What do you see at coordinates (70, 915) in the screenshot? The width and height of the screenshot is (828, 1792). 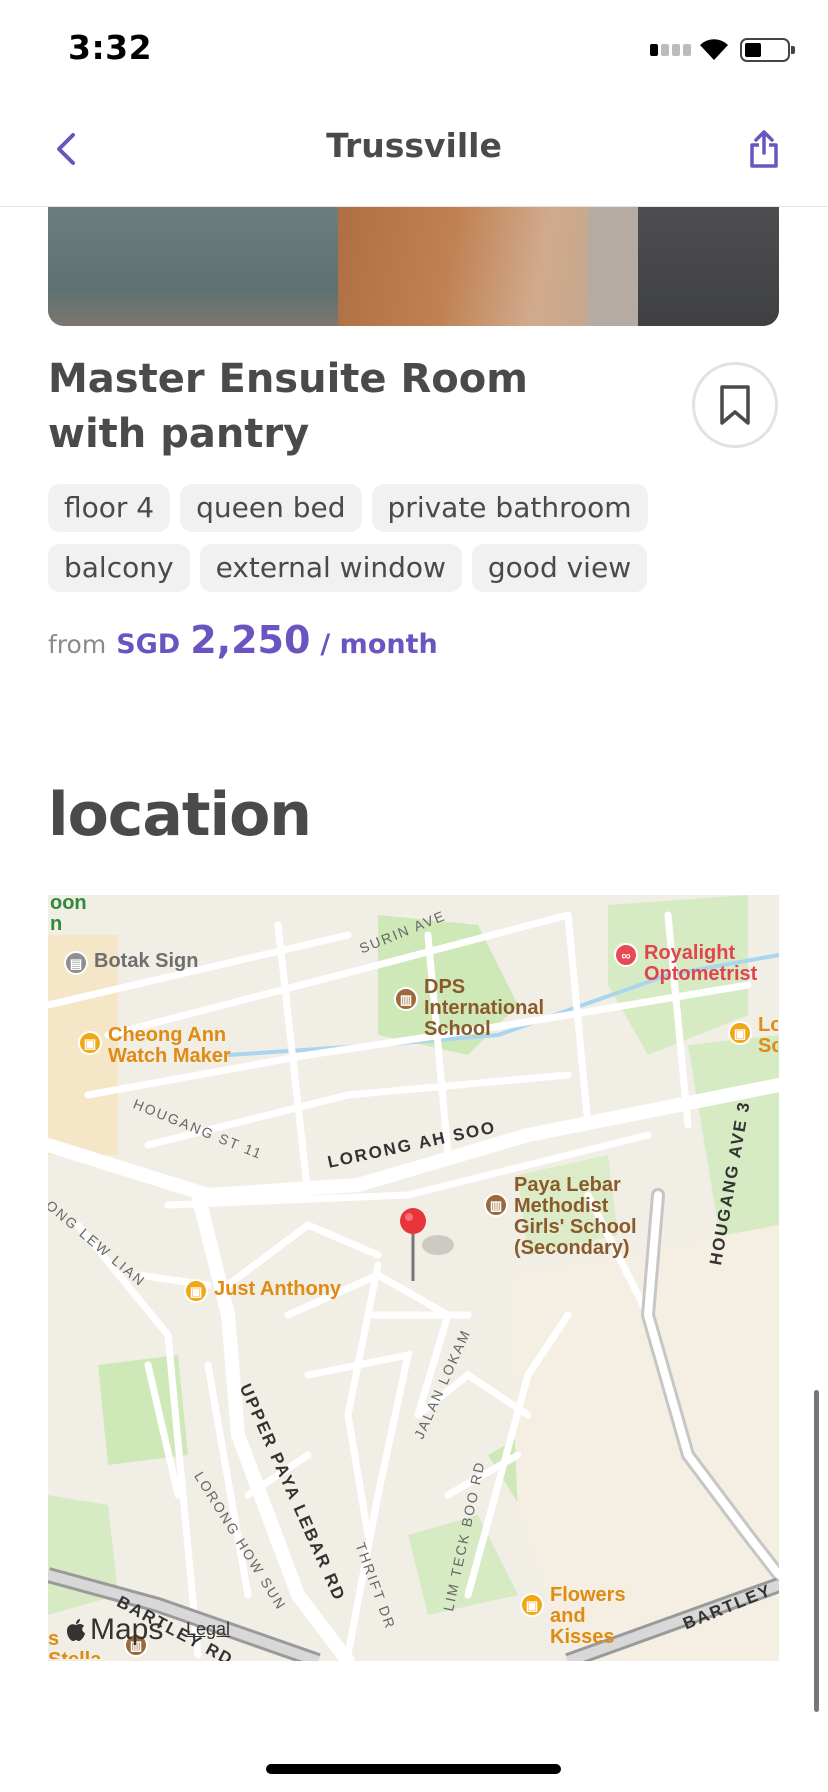 I see `poi-edge-top: oon n` at bounding box center [70, 915].